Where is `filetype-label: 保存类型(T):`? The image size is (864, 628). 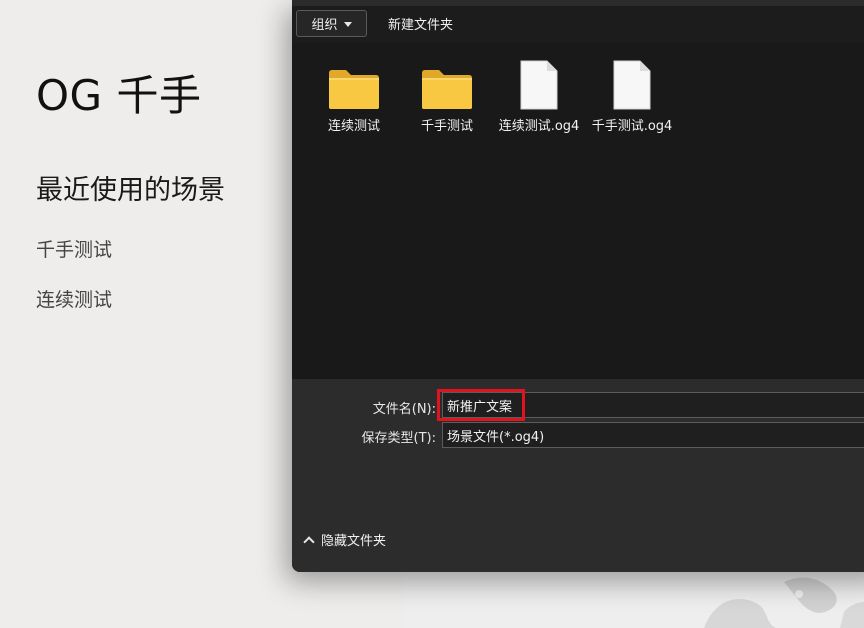 filetype-label: 保存类型(T): is located at coordinates (398, 438).